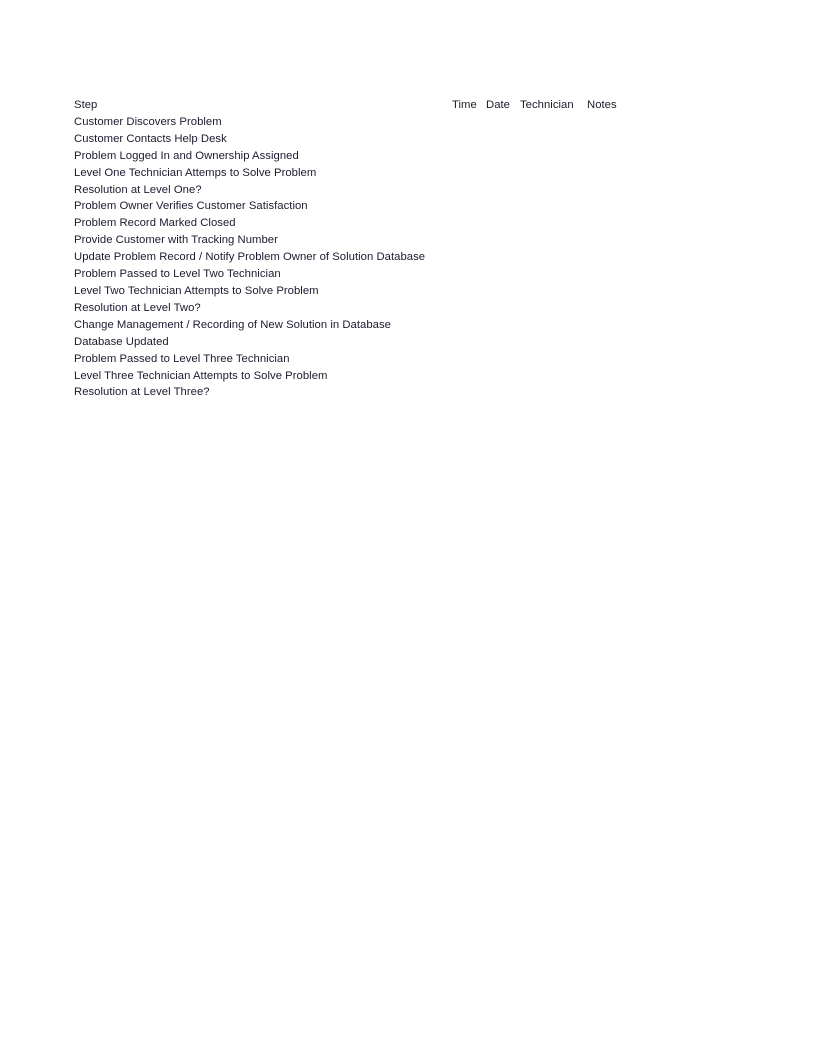 This screenshot has height=1057, width=817. I want to click on cell-step: Resolution at Level One?, so click(263, 190).